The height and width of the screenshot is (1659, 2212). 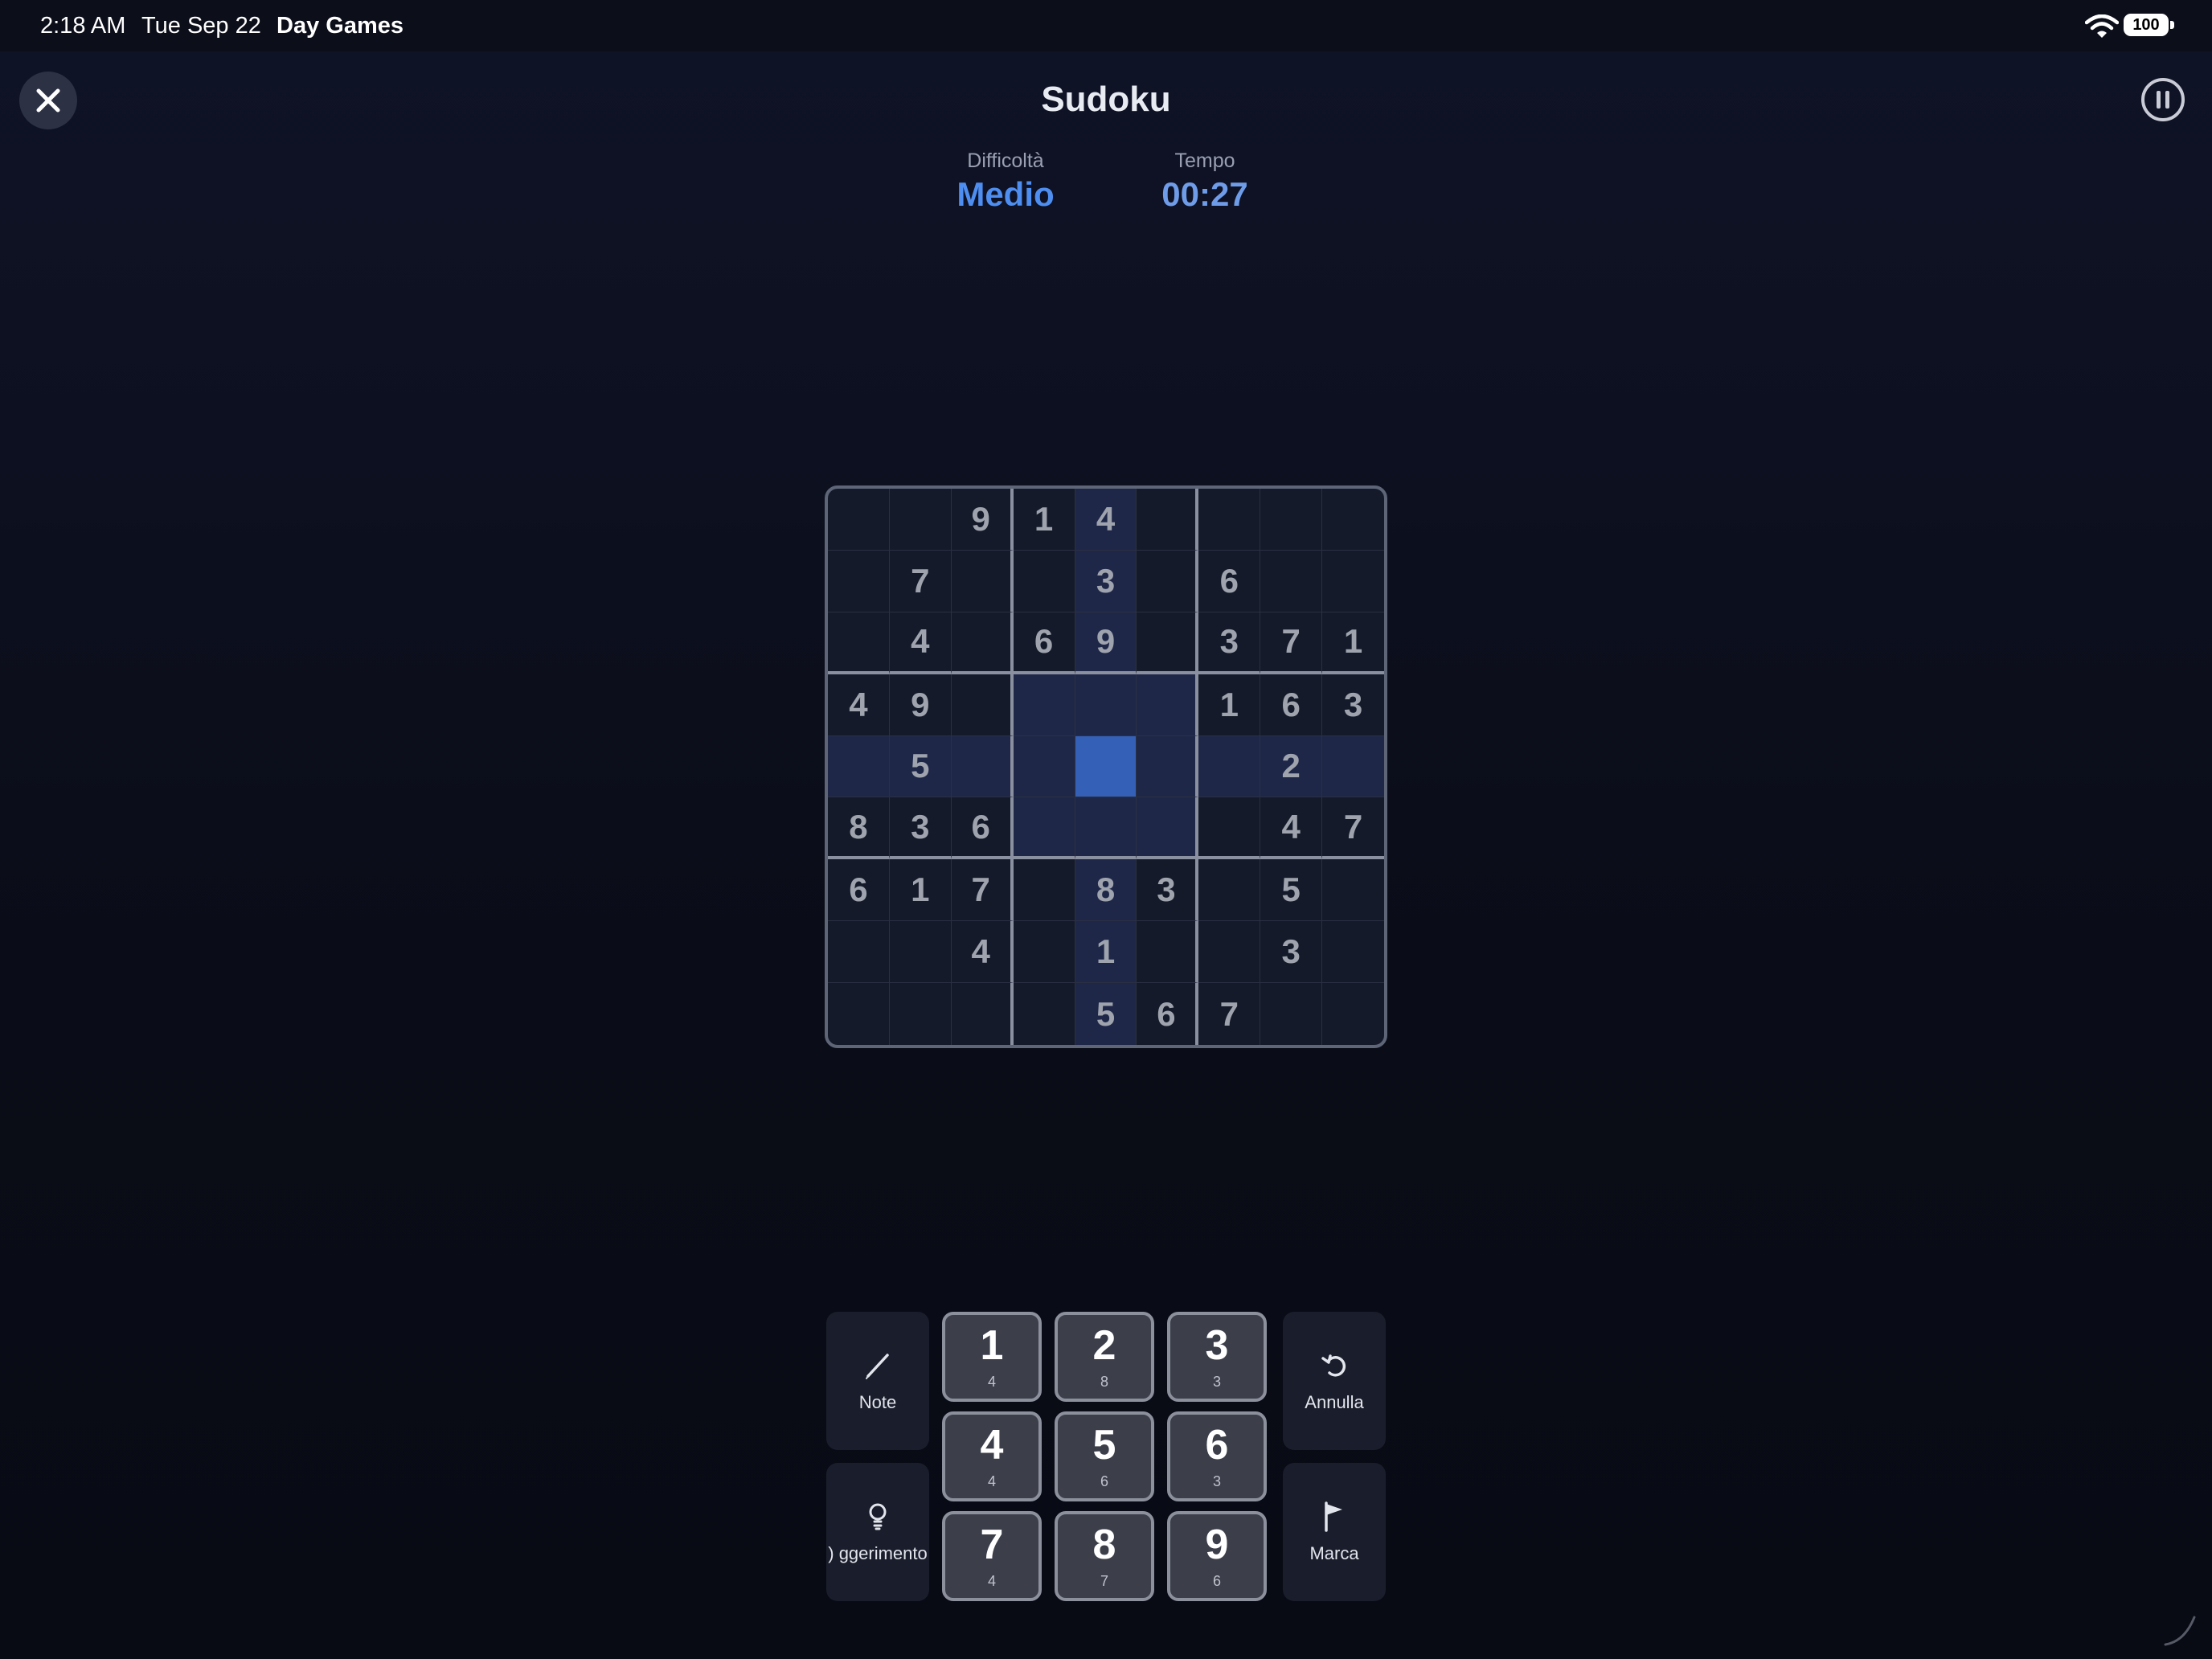 I want to click on number-digit: 9, so click(x=1217, y=1545).